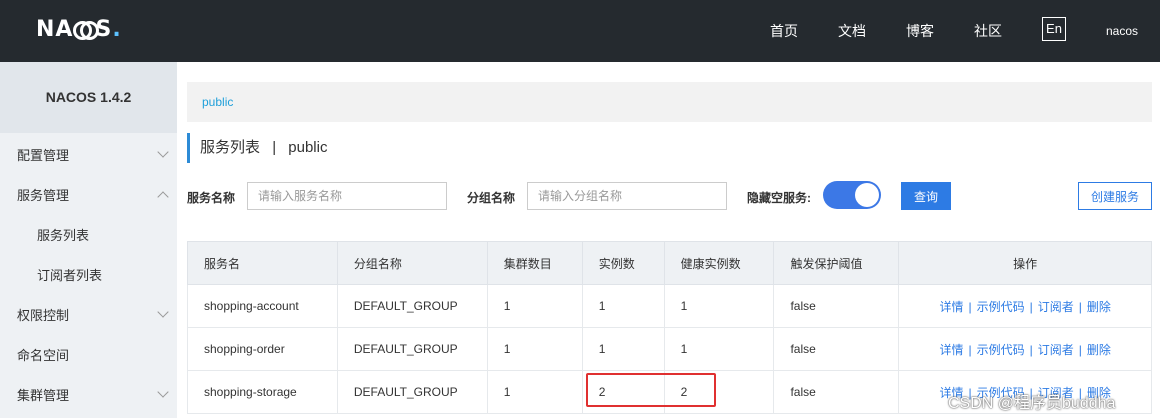 This screenshot has height=418, width=1160. What do you see at coordinates (623, 263) in the screenshot?
I see `col-instance-count: 实例数` at bounding box center [623, 263].